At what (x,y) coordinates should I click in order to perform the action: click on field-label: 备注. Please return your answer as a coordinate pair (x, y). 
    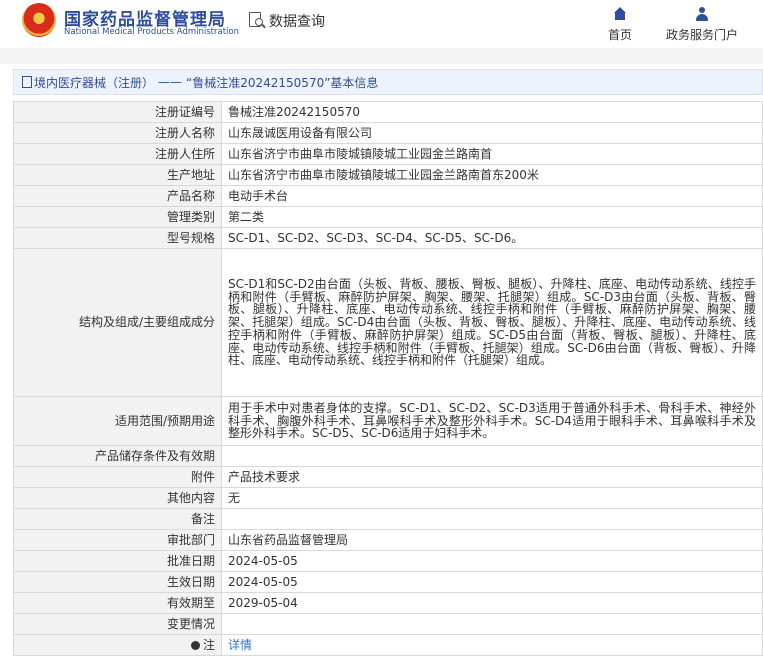
    Looking at the image, I should click on (117, 519).